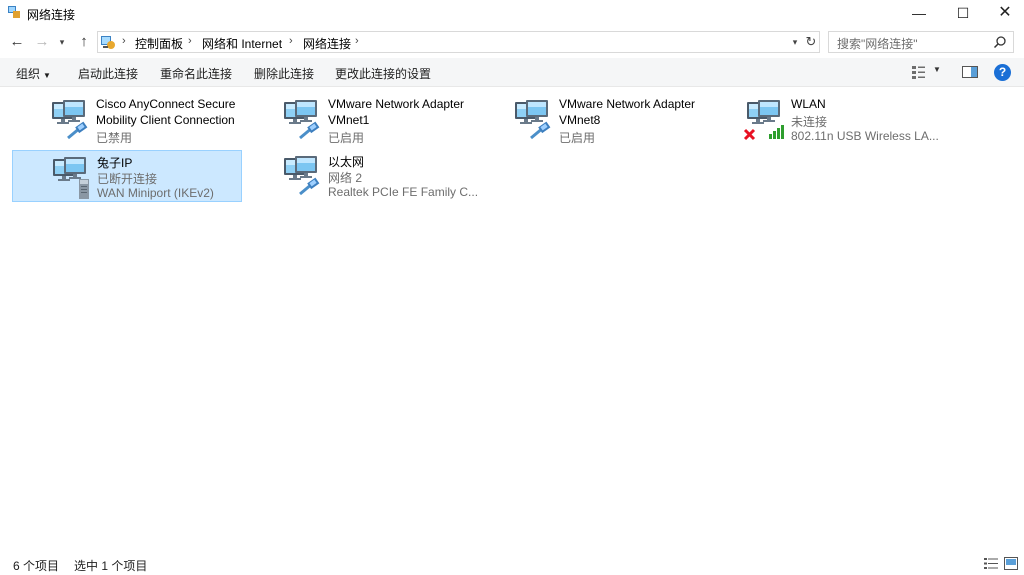 The height and width of the screenshot is (575, 1024). I want to click on title-bar: 网络连接 — ☐ ✕, so click(512, 13).